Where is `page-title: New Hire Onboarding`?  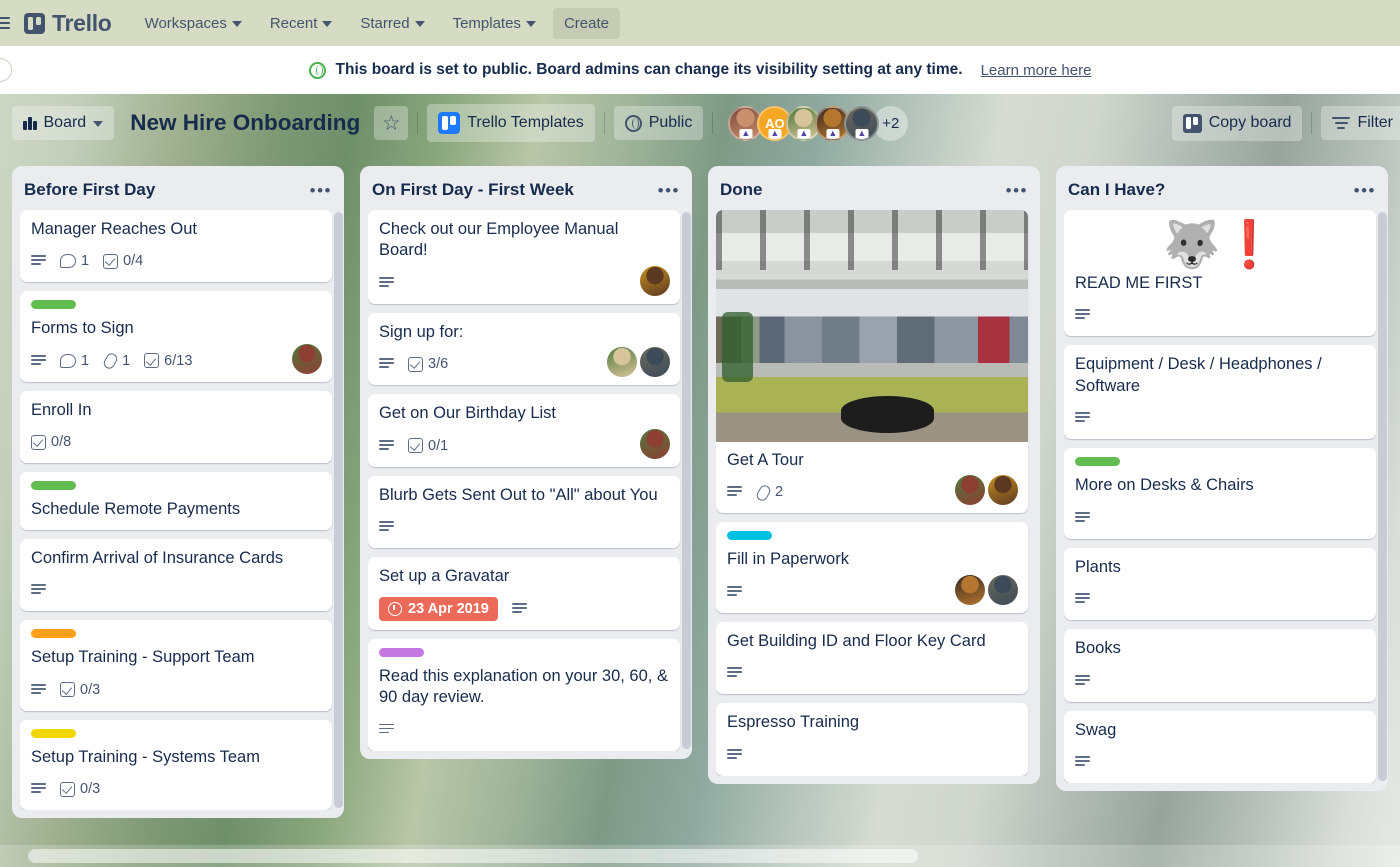
page-title: New Hire Onboarding is located at coordinates (245, 122).